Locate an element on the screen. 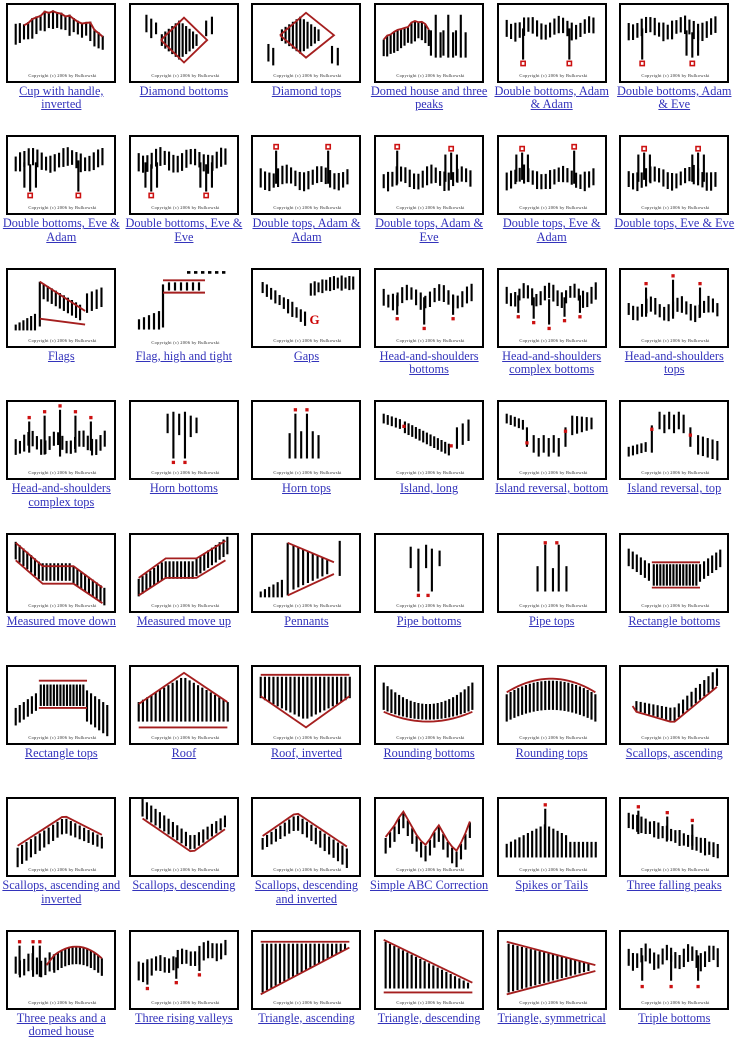  pattern-link: Pipe tops is located at coordinates (551, 621).